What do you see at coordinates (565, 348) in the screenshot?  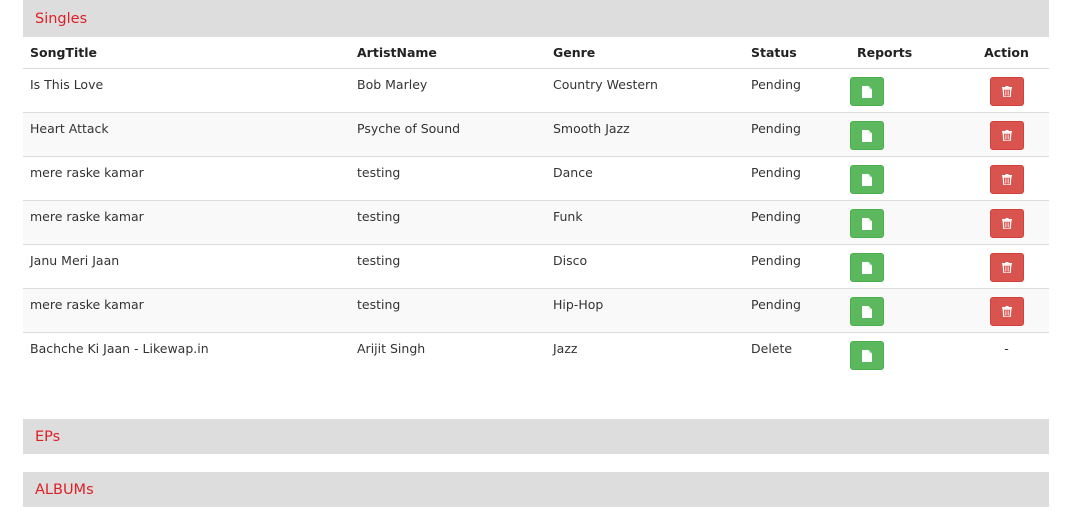 I see `genre: Jazz` at bounding box center [565, 348].